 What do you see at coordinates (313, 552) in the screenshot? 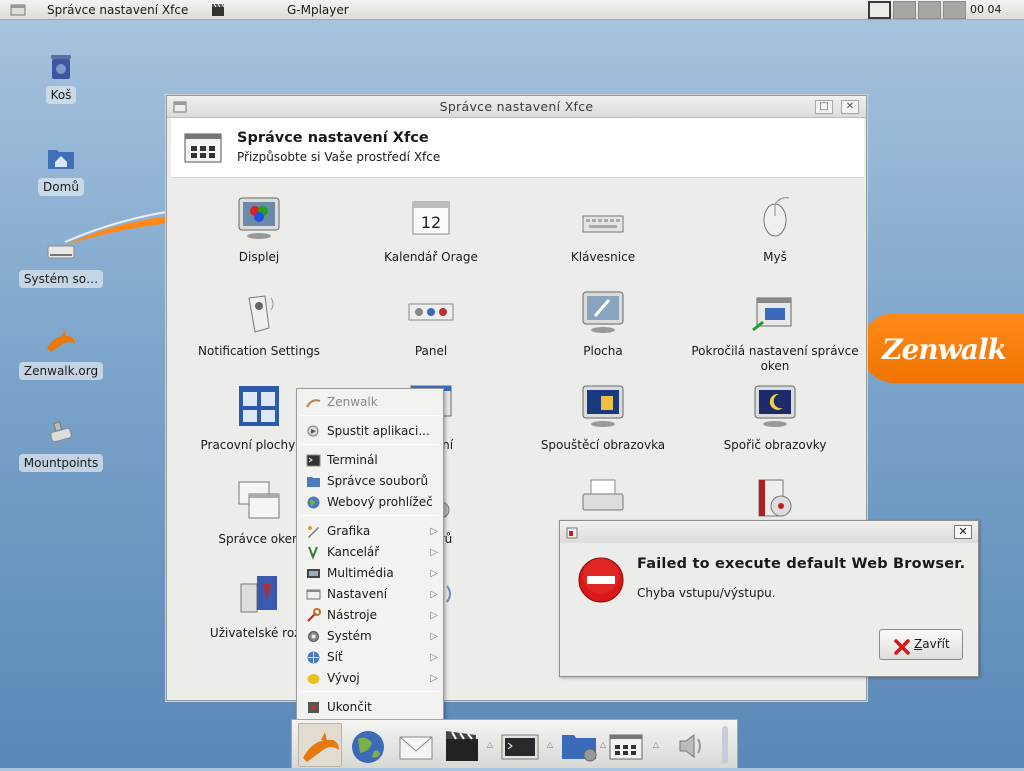
I see `office-icon` at bounding box center [313, 552].